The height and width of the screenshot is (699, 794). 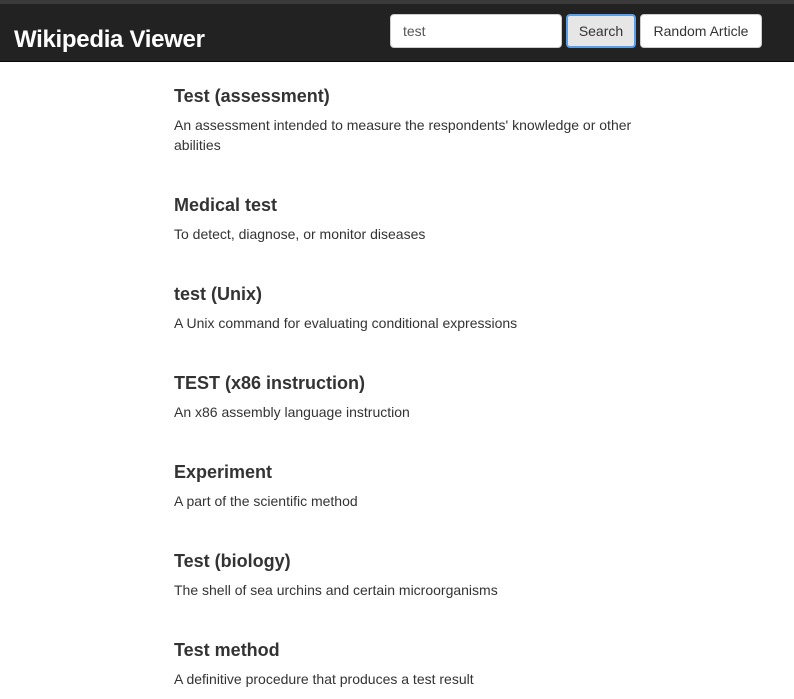 What do you see at coordinates (476, 31) in the screenshot?
I see `search-input` at bounding box center [476, 31].